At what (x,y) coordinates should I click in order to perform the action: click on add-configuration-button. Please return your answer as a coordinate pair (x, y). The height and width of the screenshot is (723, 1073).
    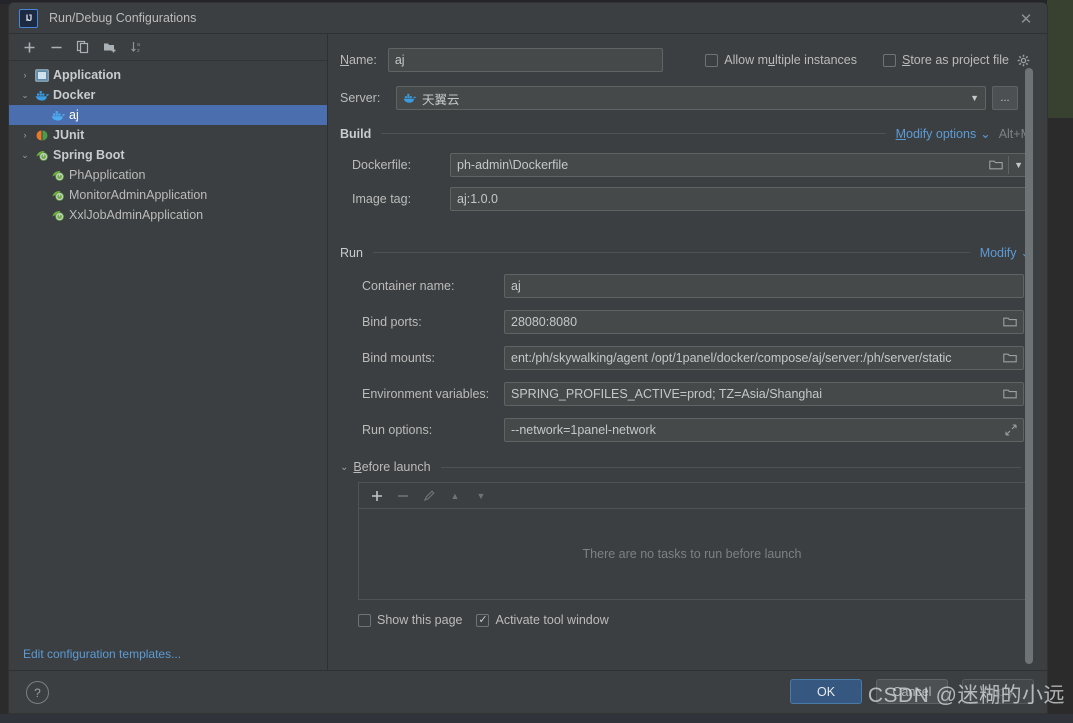
    Looking at the image, I should click on (29, 47).